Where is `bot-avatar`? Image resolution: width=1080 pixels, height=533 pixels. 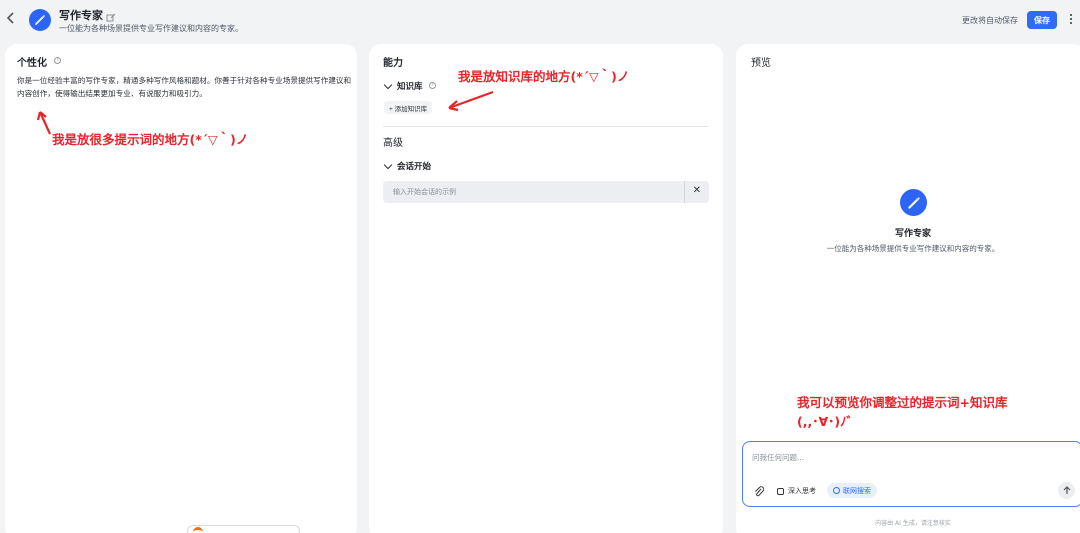 bot-avatar is located at coordinates (913, 202).